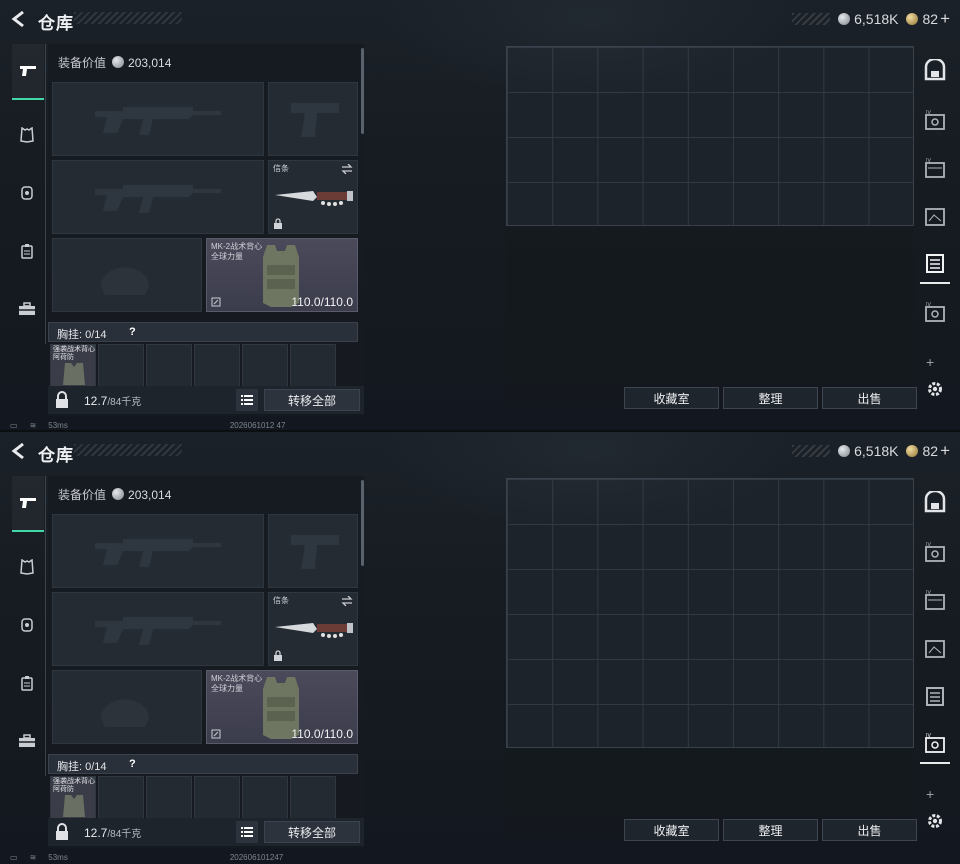  What do you see at coordinates (193, 798) in the screenshot?
I see `chest-rig-slots: 强袭战术背心 阿荷防` at bounding box center [193, 798].